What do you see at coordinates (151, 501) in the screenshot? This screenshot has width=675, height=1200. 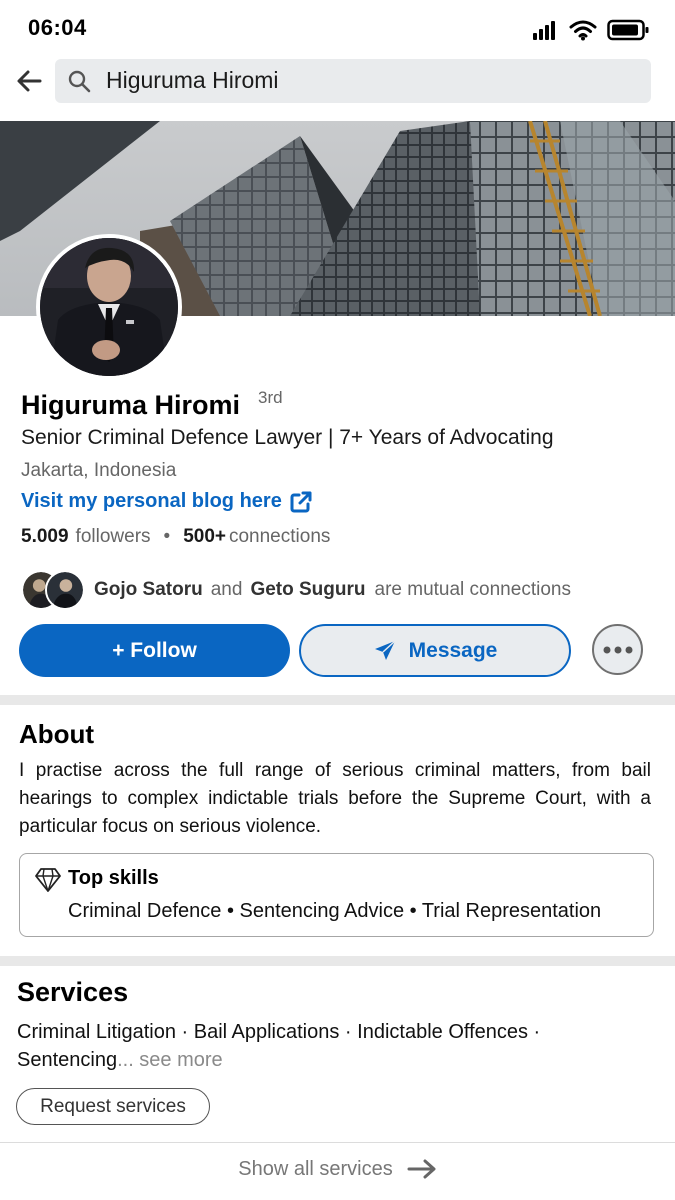 I see `blog-link-label: Visit my personal blog here` at bounding box center [151, 501].